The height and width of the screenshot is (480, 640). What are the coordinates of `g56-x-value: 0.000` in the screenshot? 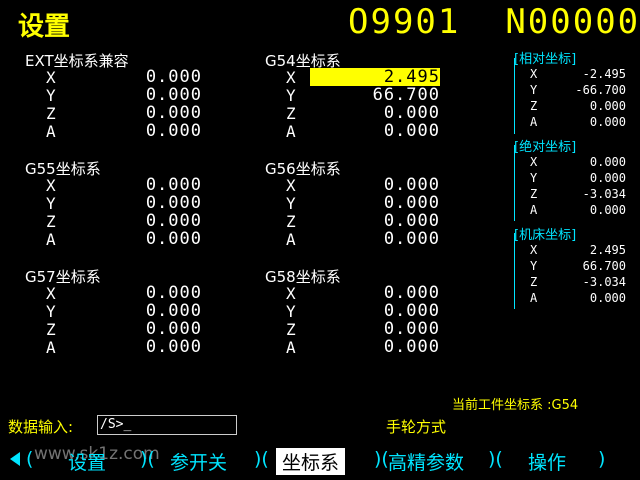 It's located at (395, 185).